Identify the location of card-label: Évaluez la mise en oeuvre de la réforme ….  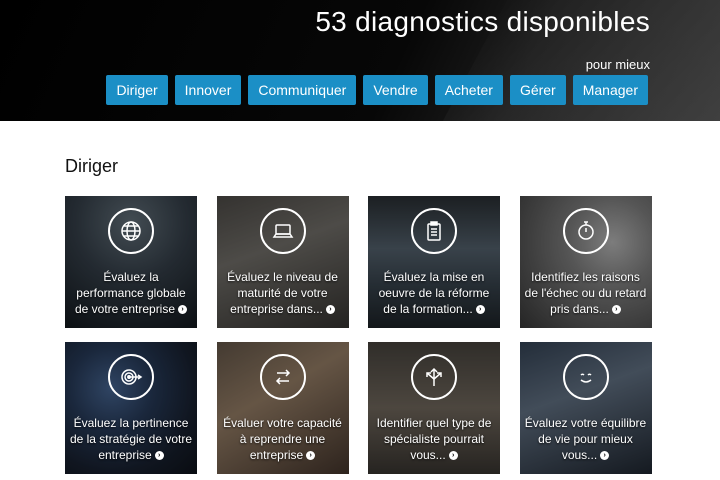
(434, 293).